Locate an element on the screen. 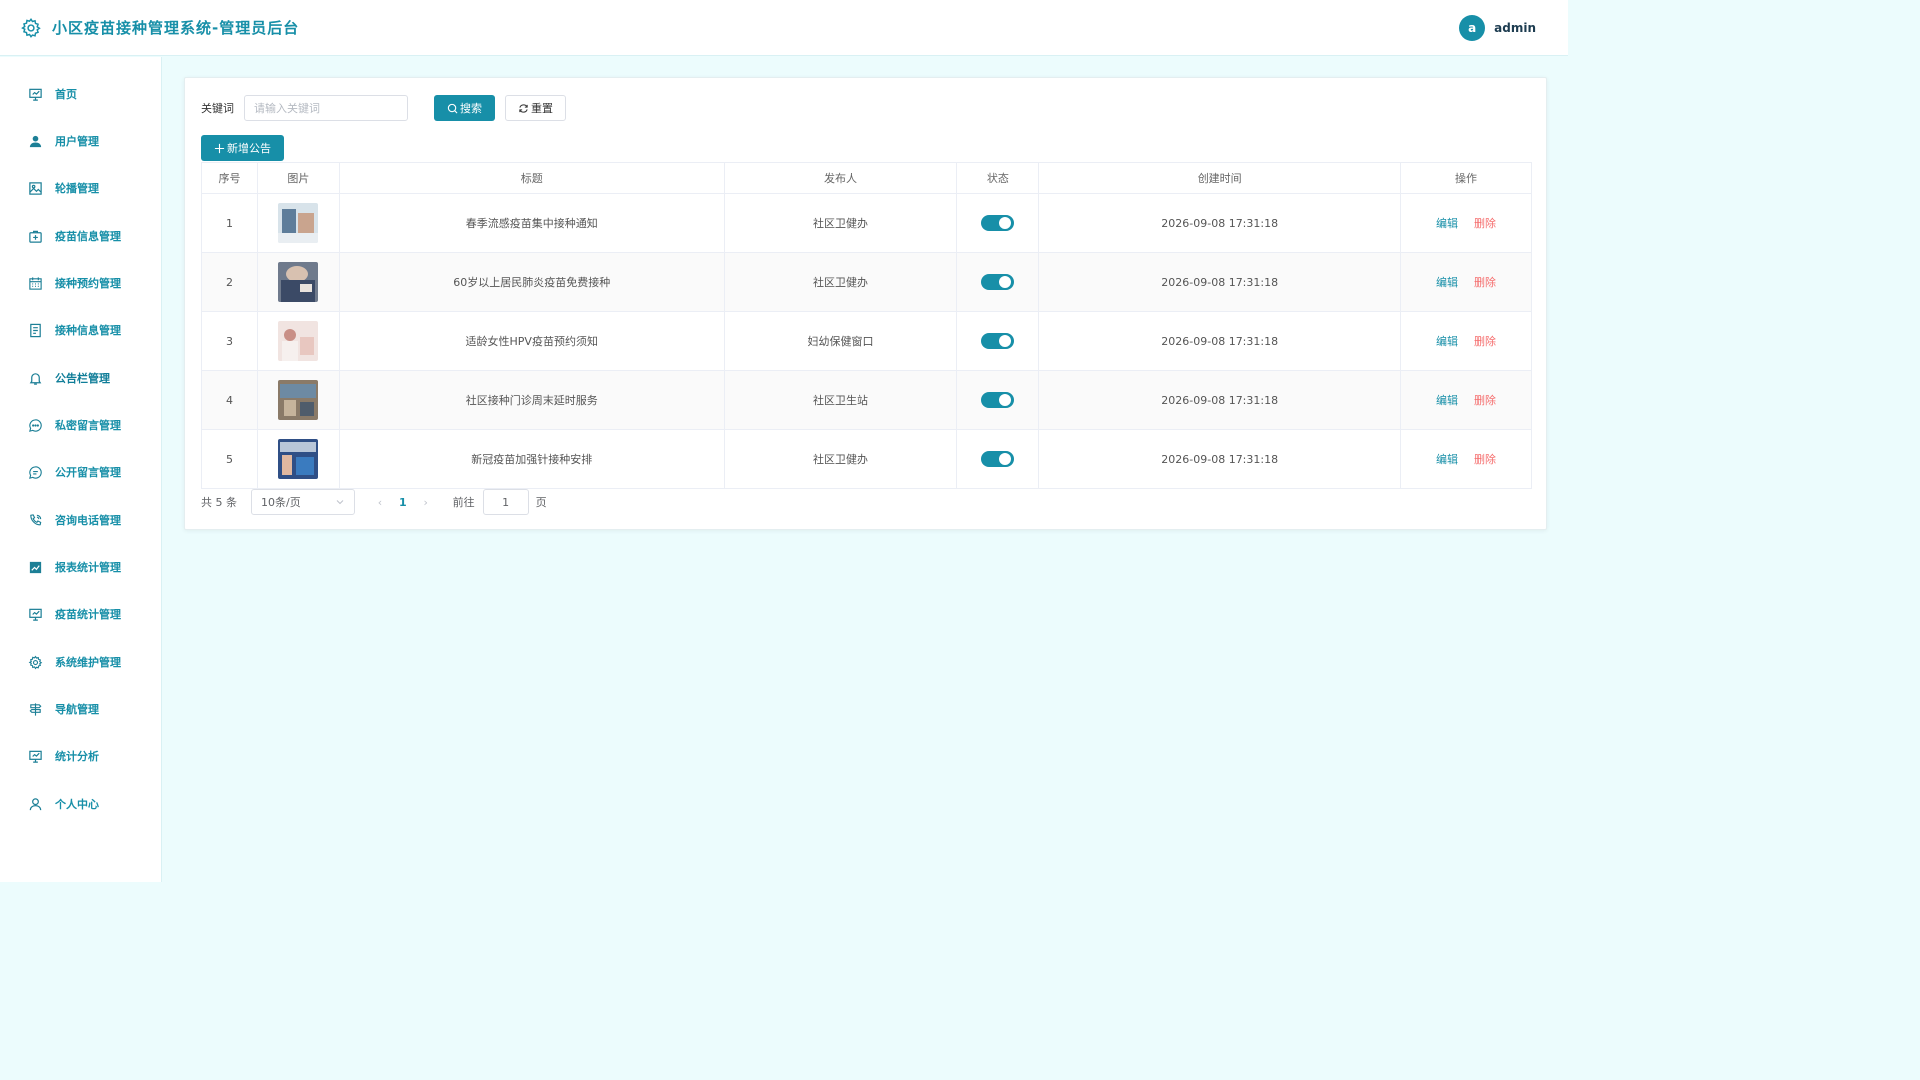 The width and height of the screenshot is (1920, 1080). row-title: 适龄女性HPV疫苗预约须知 is located at coordinates (531, 341).